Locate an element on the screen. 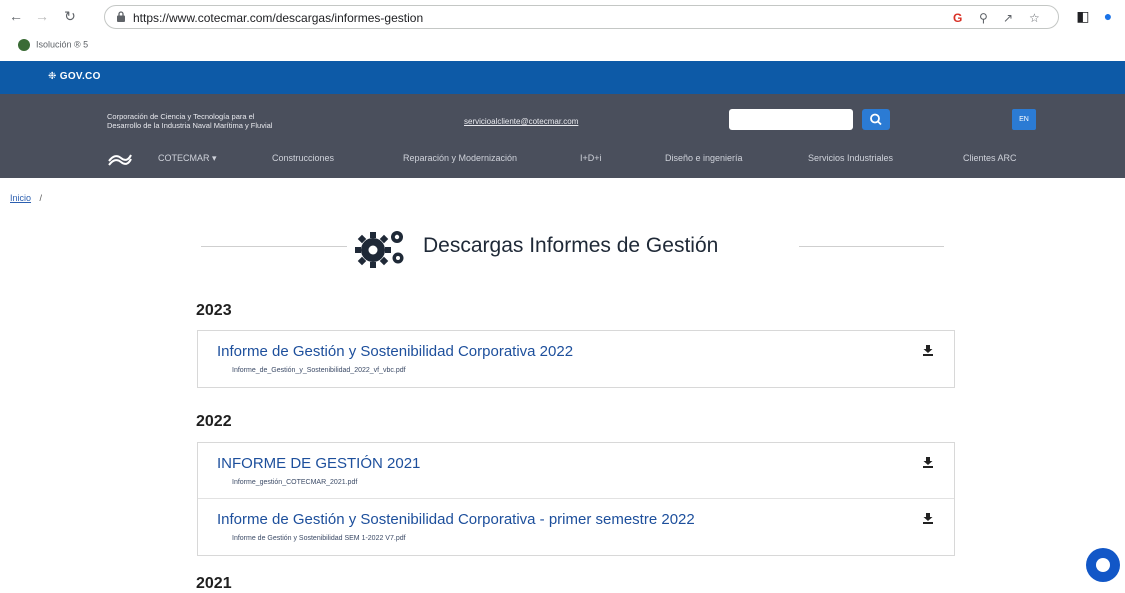  cotecmar-logo-icon is located at coordinates (120, 158).